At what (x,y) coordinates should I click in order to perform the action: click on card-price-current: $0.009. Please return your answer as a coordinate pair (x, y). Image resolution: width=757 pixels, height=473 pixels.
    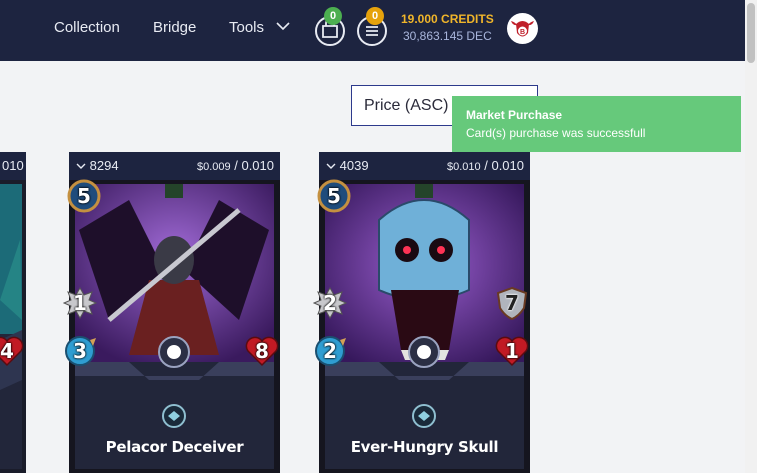
    Looking at the image, I should click on (213, 167).